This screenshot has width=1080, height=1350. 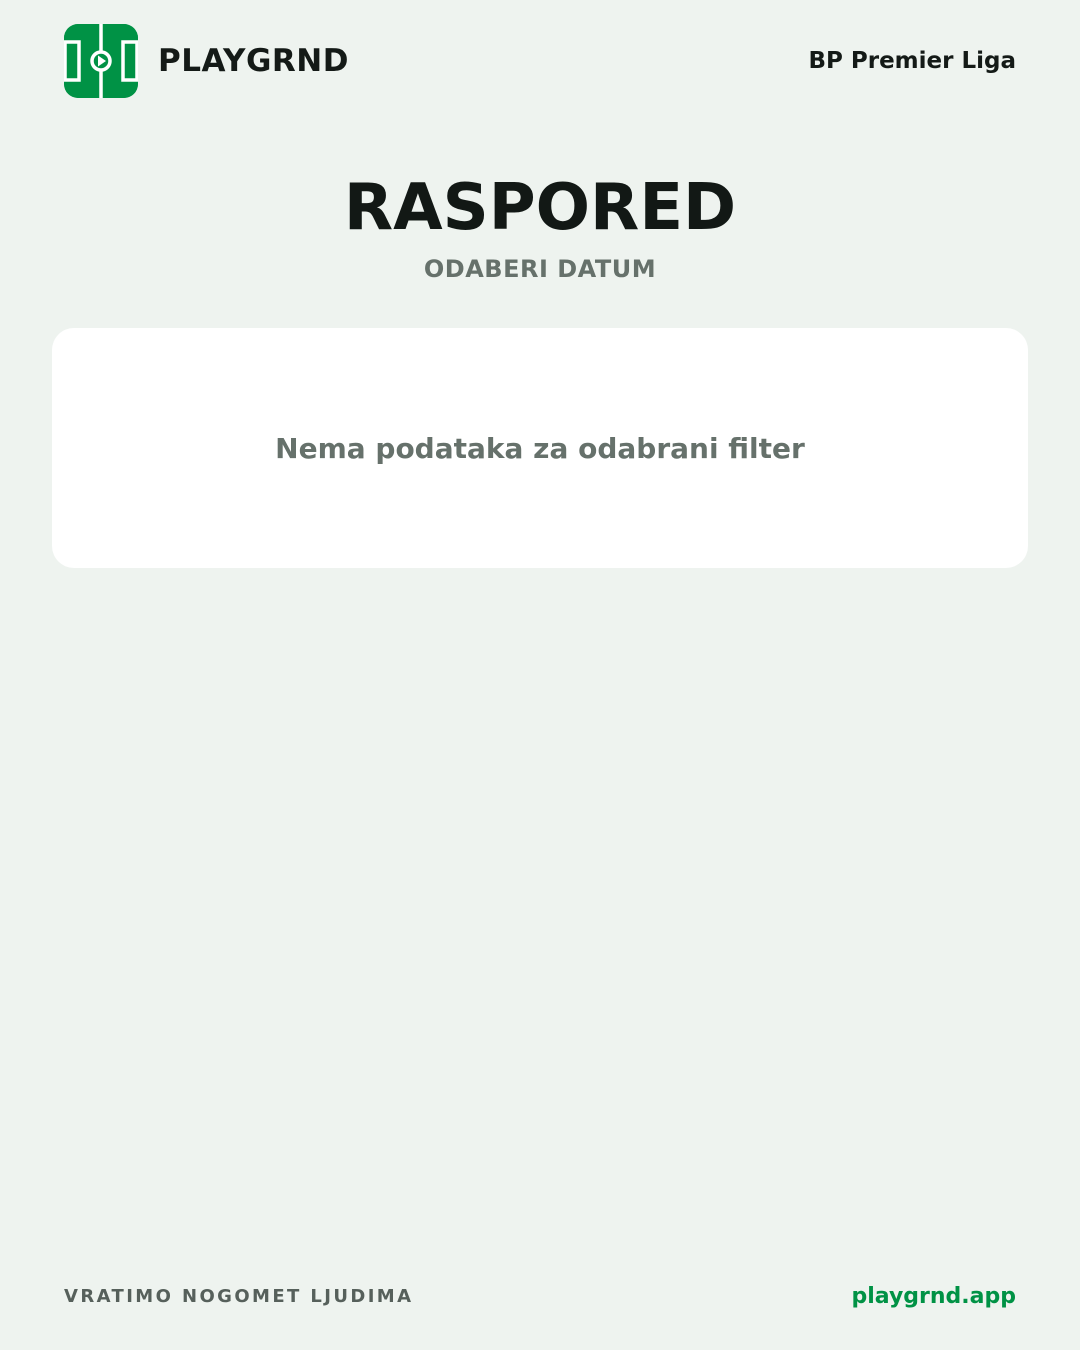 I want to click on brand: PLAYGRND, so click(x=206, y=61).